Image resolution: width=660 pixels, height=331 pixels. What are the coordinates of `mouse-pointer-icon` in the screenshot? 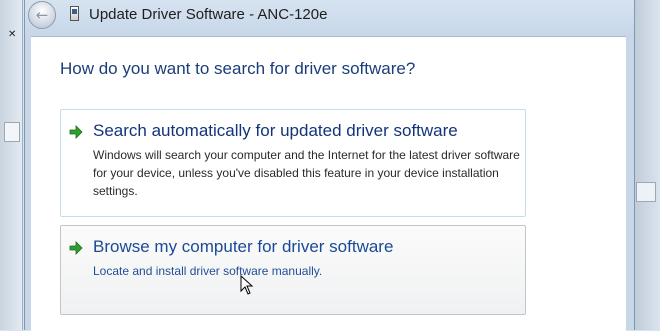 It's located at (247, 285).